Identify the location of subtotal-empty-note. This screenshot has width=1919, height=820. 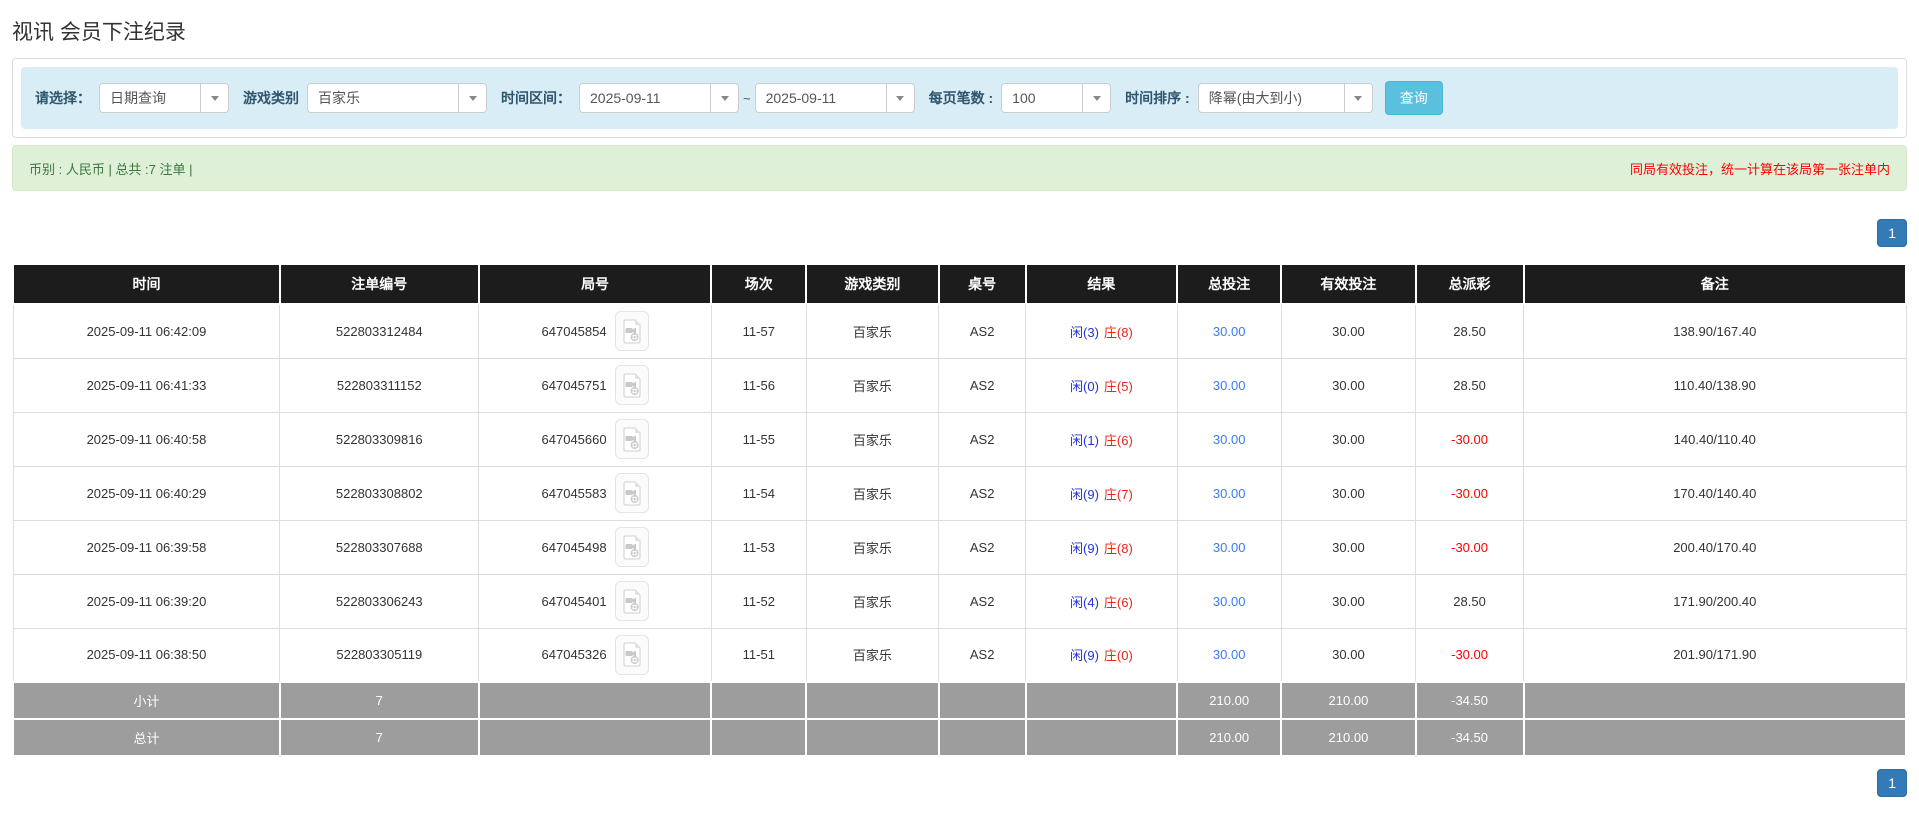
(1715, 700).